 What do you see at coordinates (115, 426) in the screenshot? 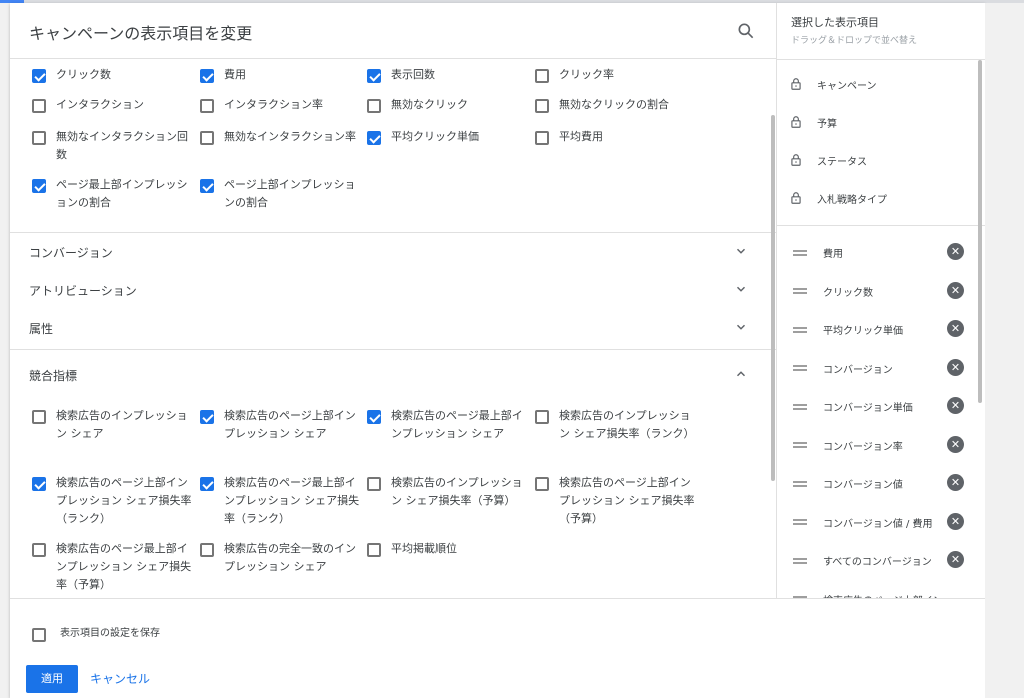
I see `metric-checkbox-item: 検索広告のインプレッション シェア` at bounding box center [115, 426].